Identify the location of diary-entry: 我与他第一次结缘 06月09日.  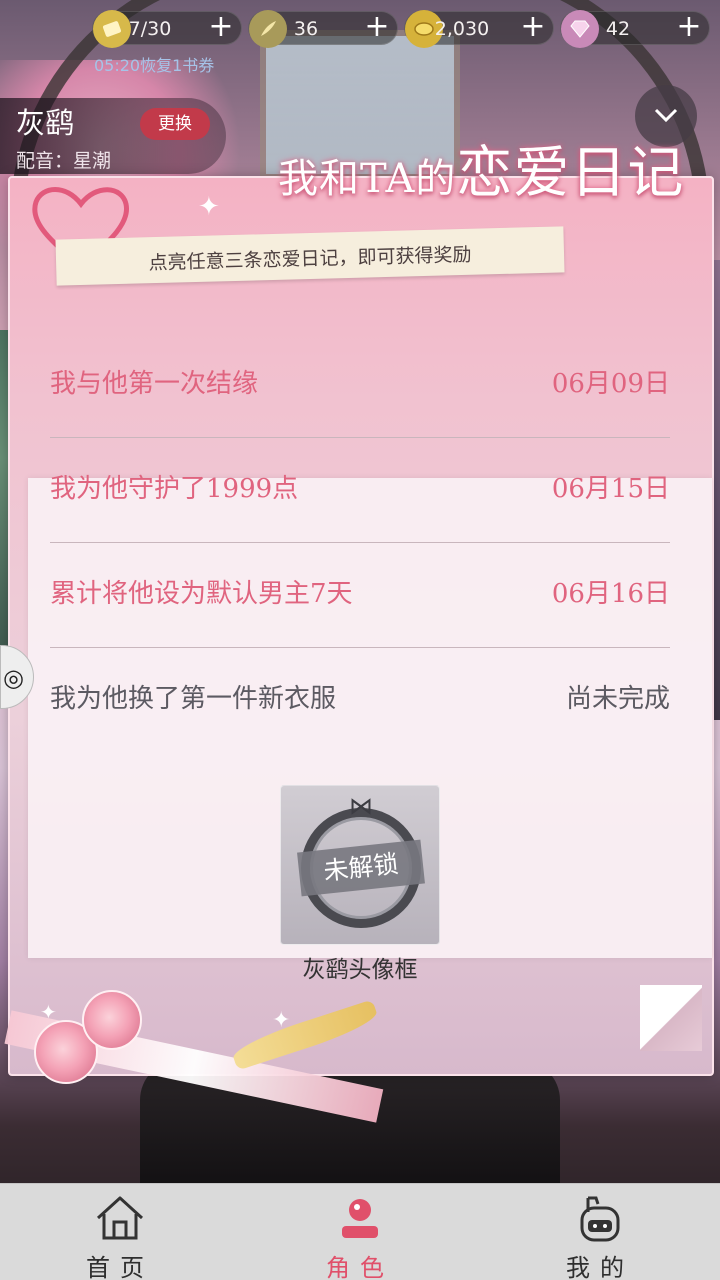
(360, 385).